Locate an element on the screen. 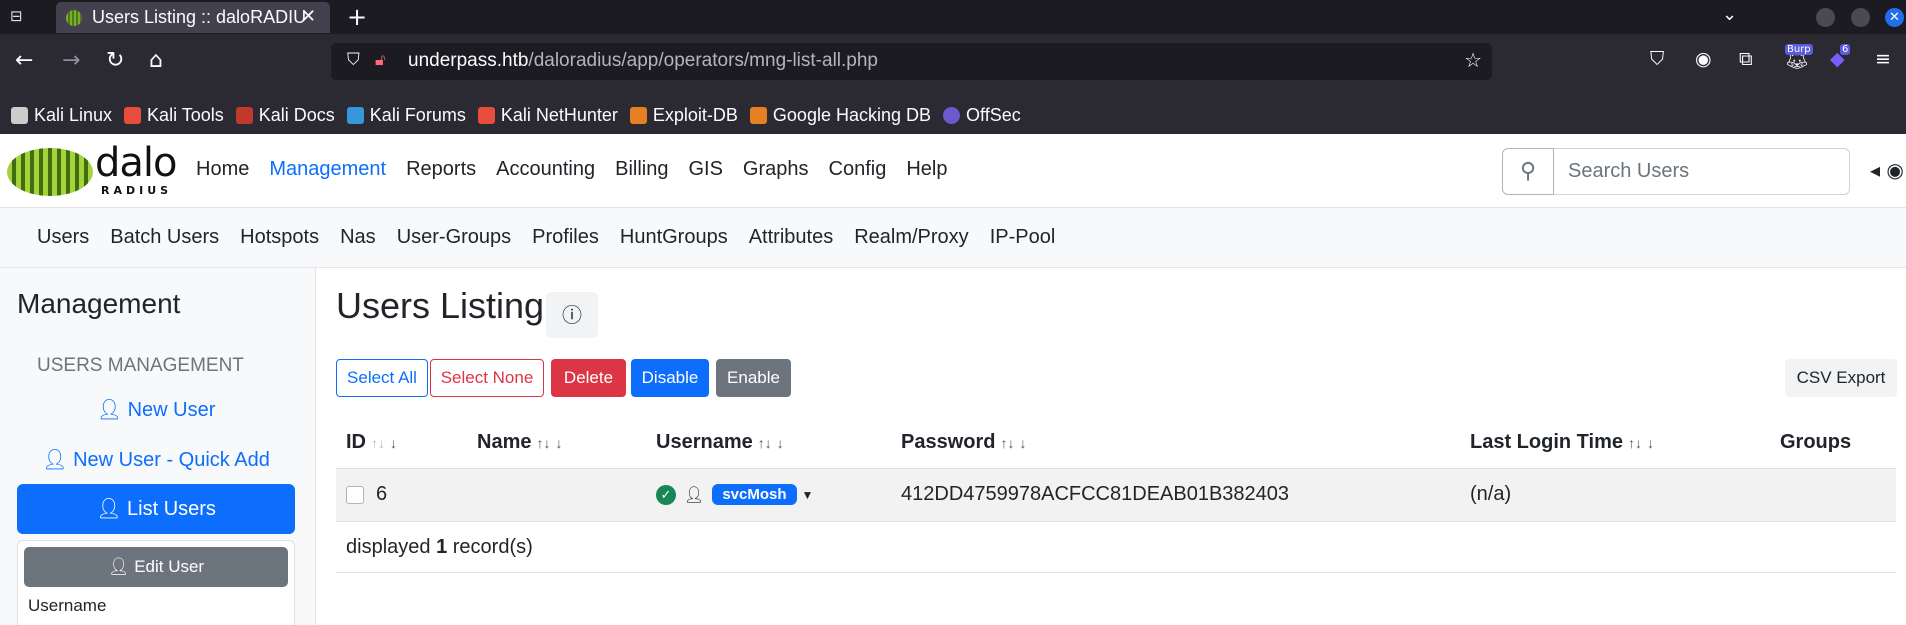  logo-text: dalo is located at coordinates (136, 163).